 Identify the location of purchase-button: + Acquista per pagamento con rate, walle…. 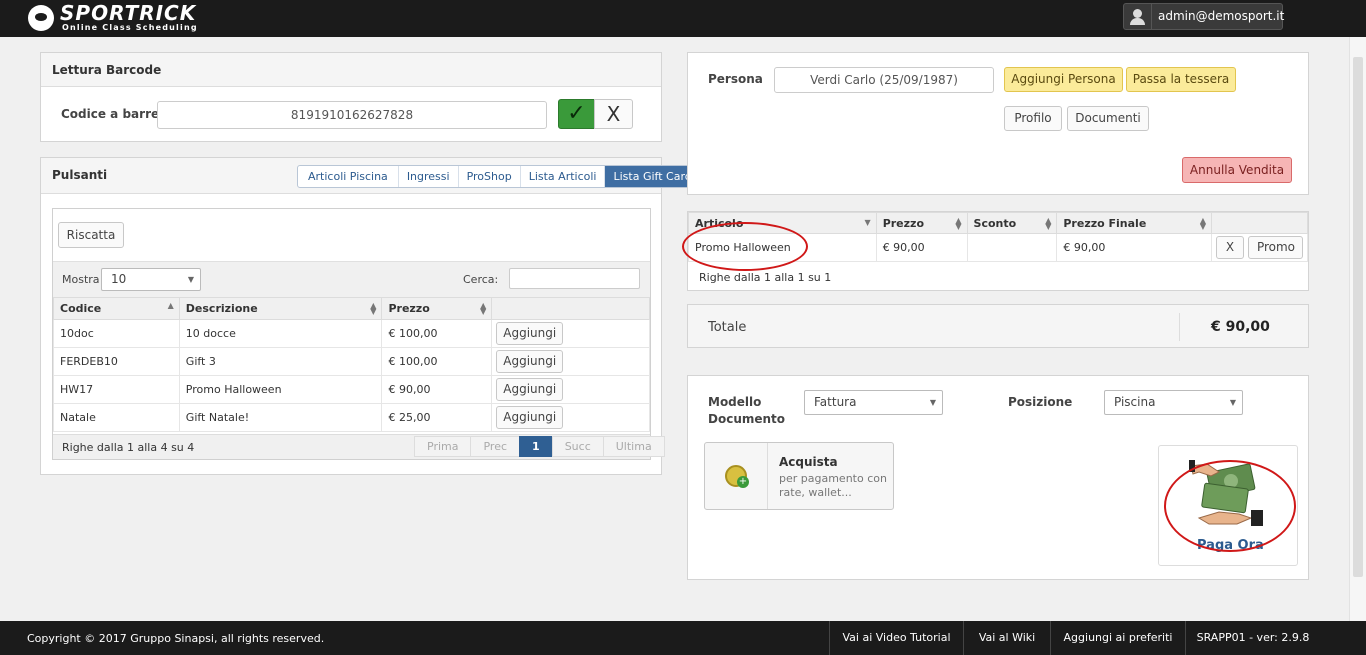
(799, 476).